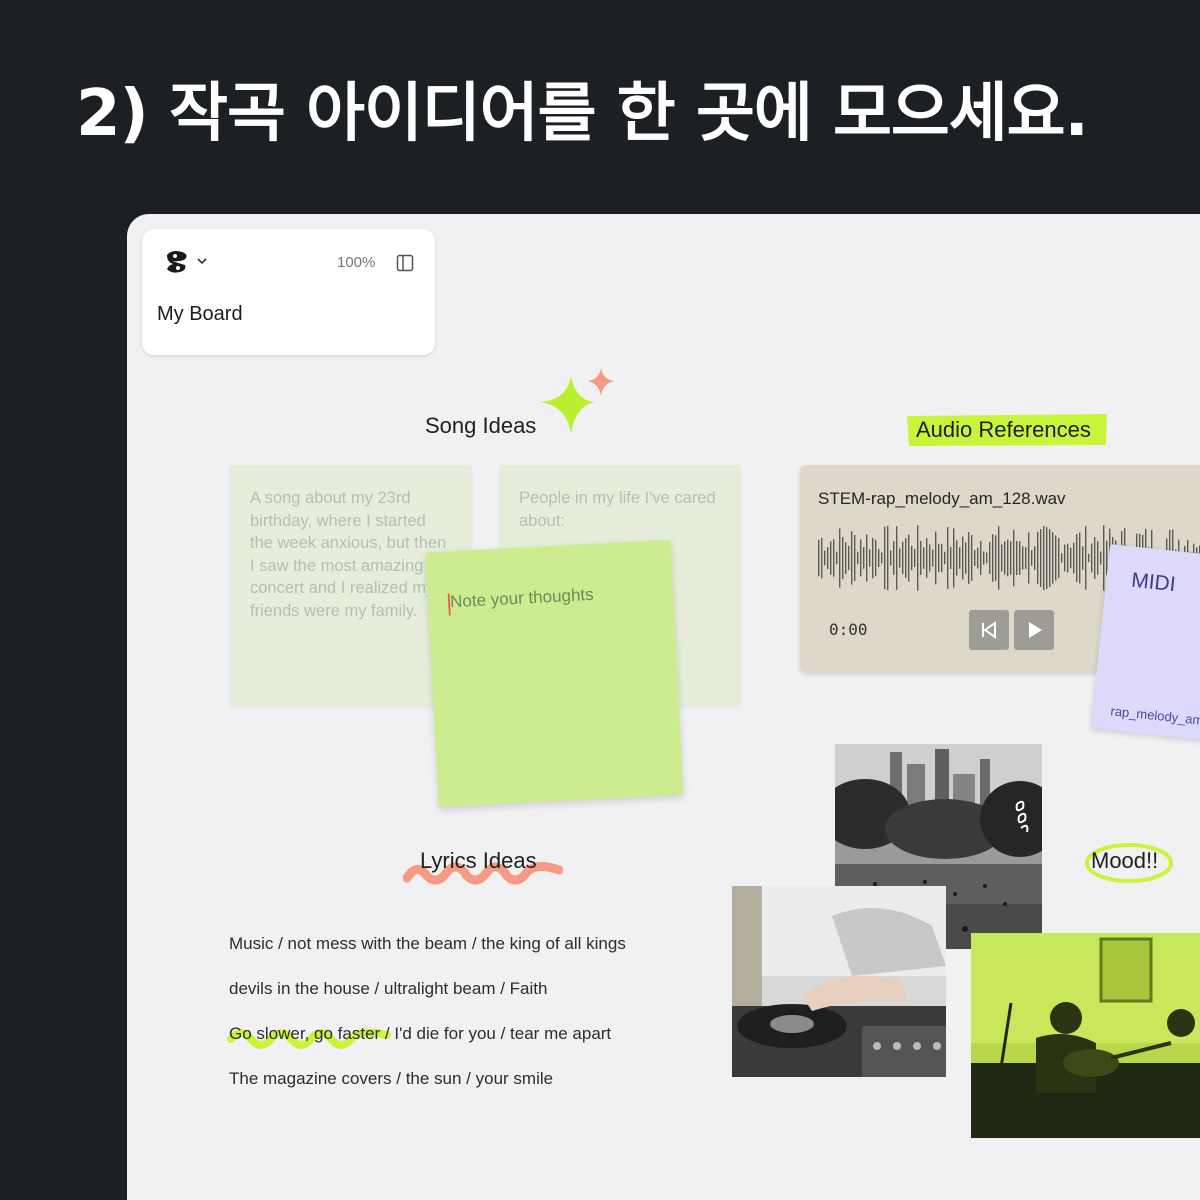  I want to click on rewind-button, so click(989, 630).